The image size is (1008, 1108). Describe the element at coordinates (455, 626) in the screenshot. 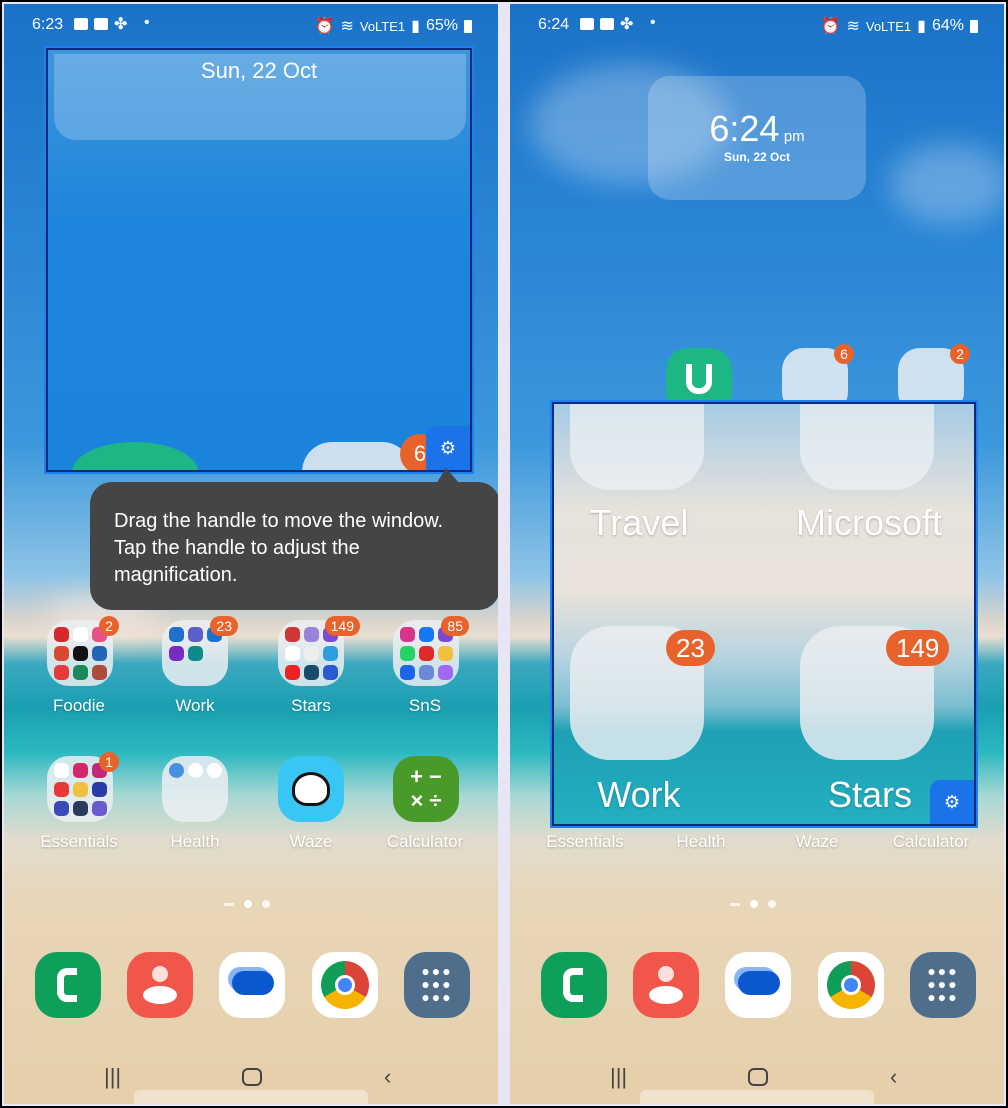

I see `notification-badge: 85` at that location.